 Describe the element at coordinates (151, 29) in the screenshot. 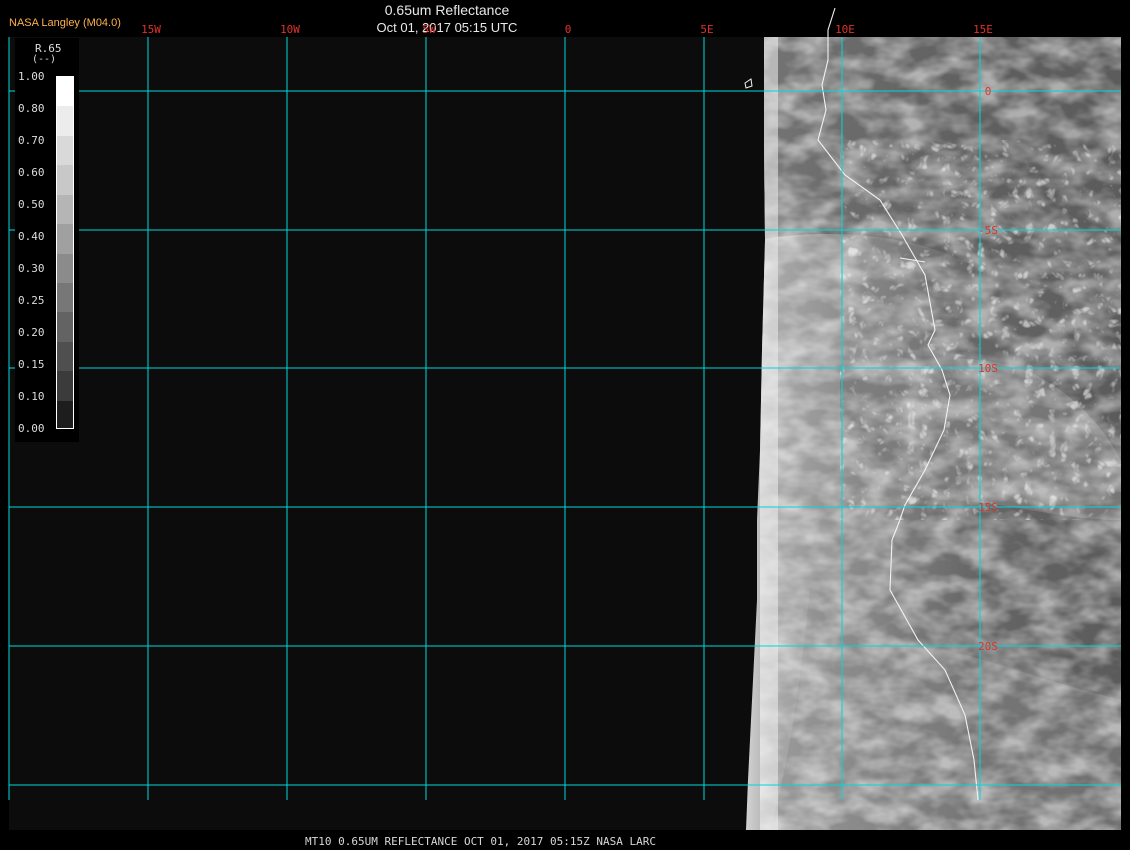

I see `longitude-label: 15W` at that location.